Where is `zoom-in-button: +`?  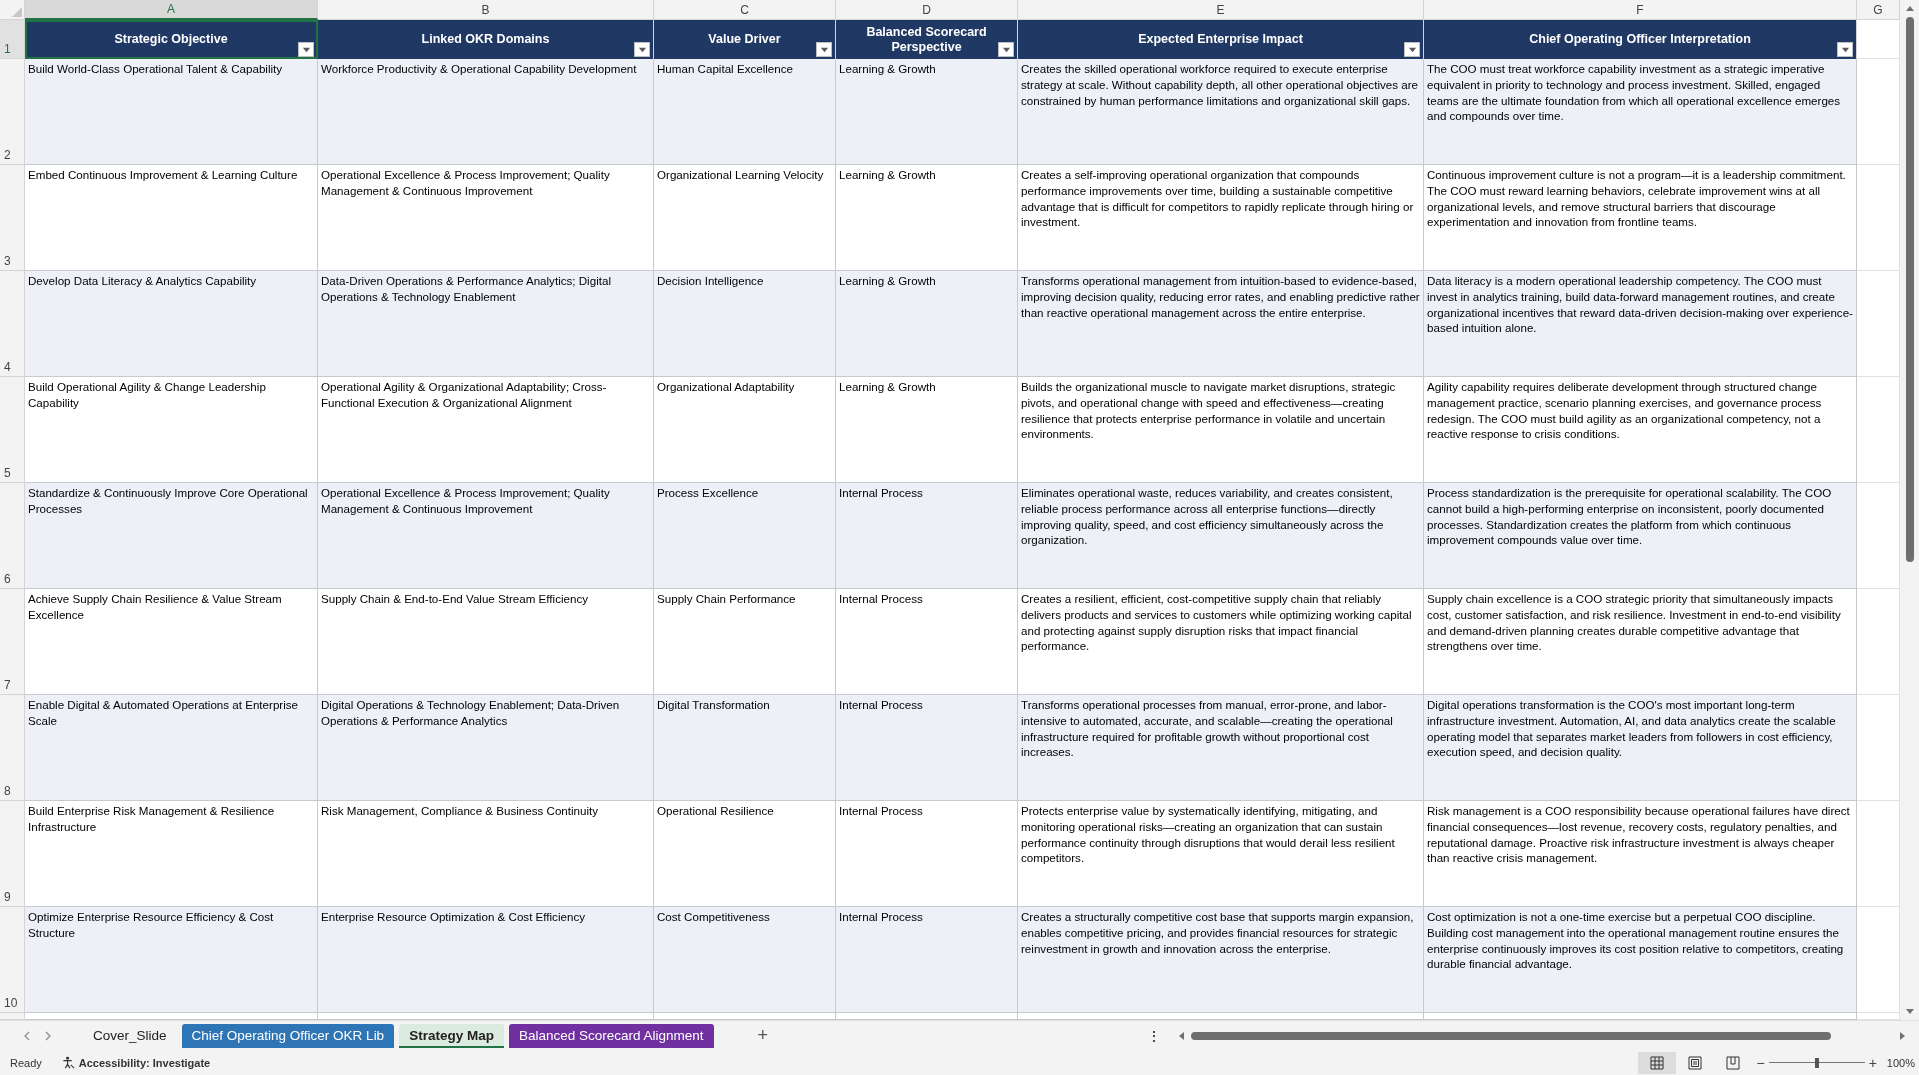
zoom-in-button: + is located at coordinates (1872, 1062).